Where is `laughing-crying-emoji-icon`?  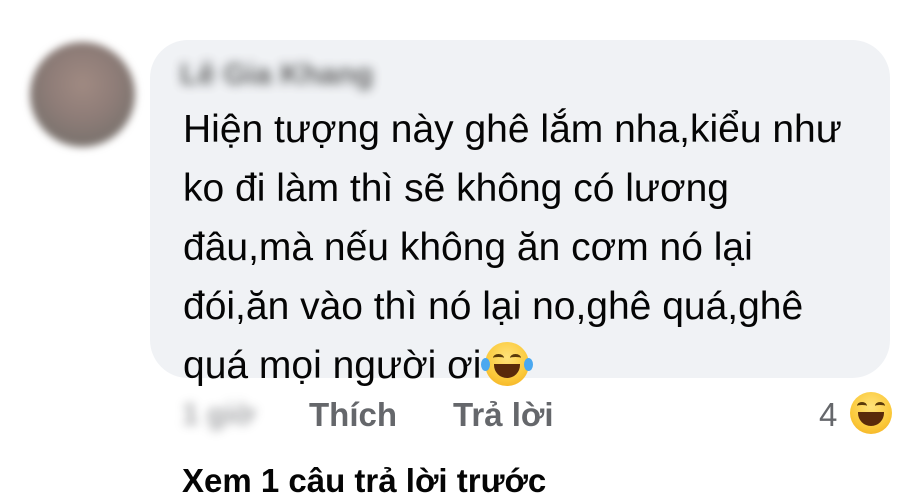
laughing-crying-emoji-icon is located at coordinates (507, 364).